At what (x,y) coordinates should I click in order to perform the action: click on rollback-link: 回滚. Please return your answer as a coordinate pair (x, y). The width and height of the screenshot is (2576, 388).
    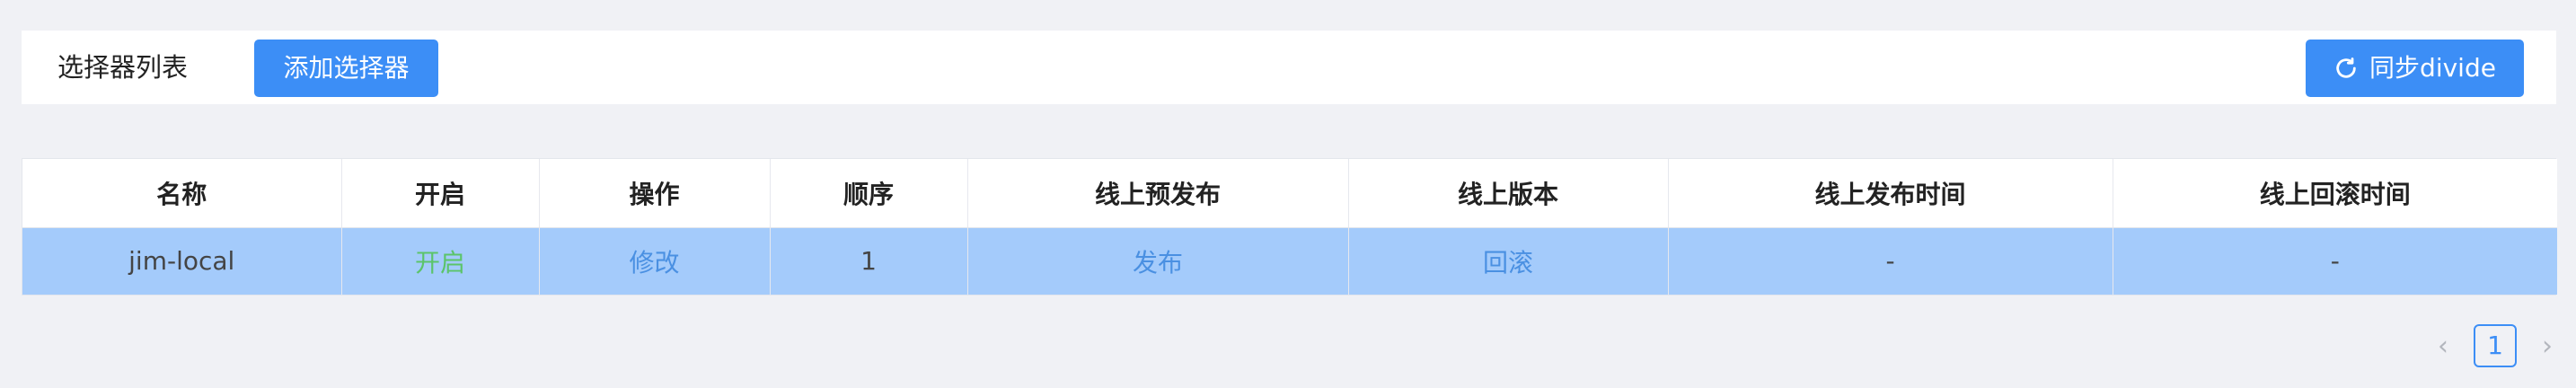
    Looking at the image, I should click on (1508, 261).